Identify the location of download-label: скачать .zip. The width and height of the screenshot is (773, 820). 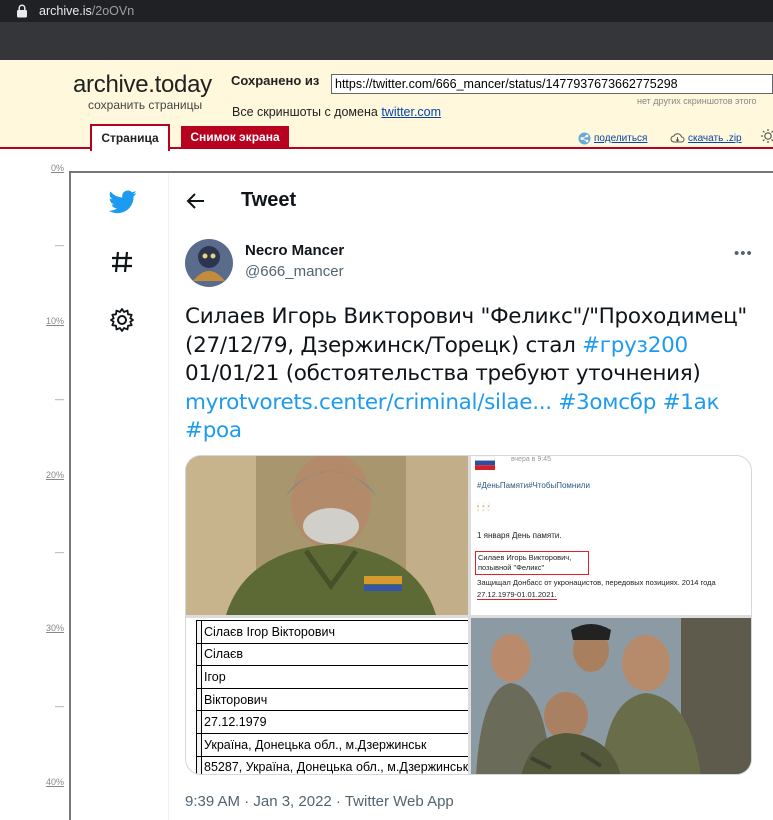
(715, 138).